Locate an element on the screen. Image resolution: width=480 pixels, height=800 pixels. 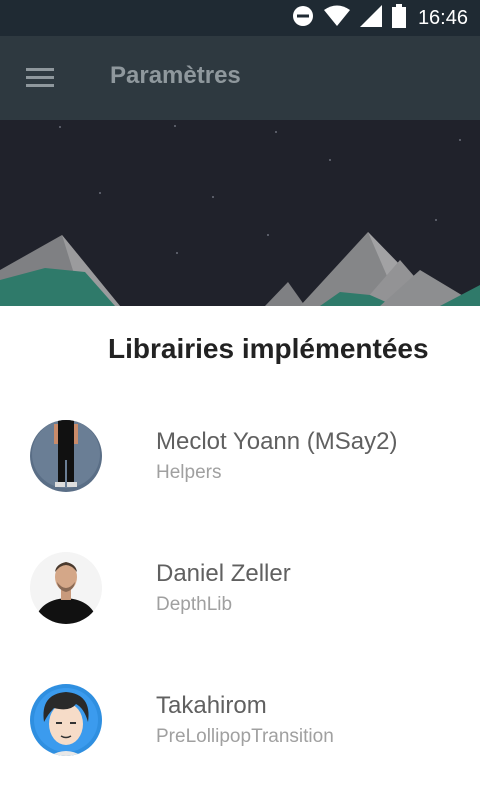
menu-button is located at coordinates (42, 78).